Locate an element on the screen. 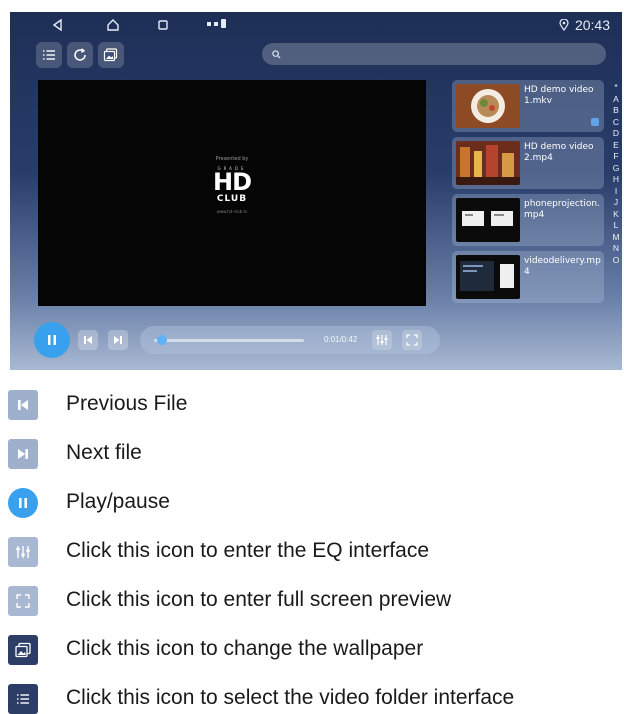 The image size is (624, 714). refresh-icon is located at coordinates (80, 55).